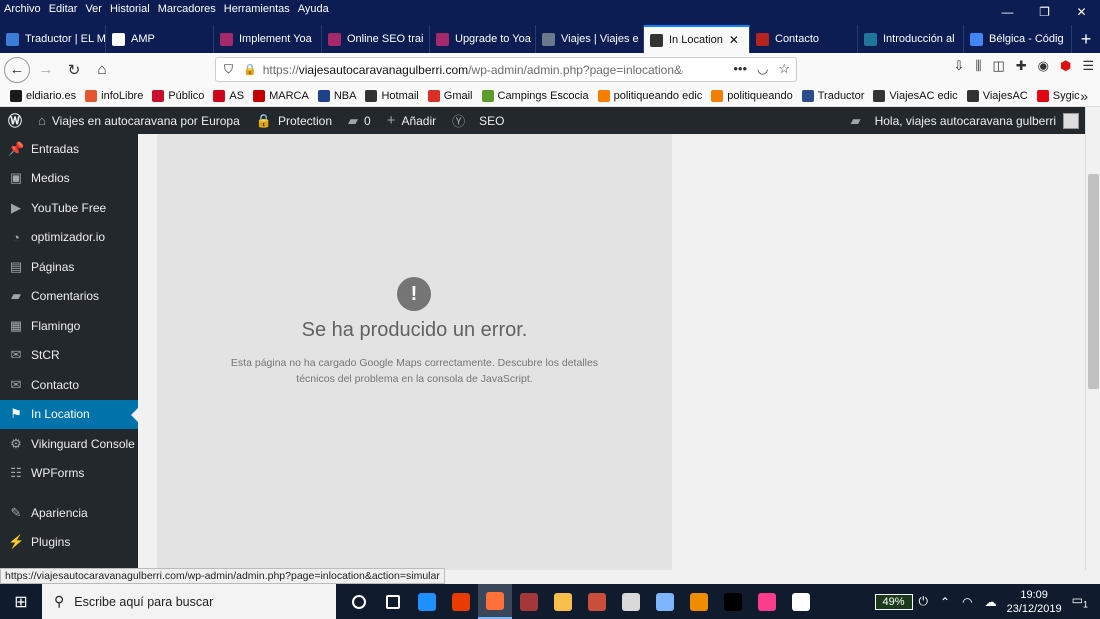 Image resolution: width=1100 pixels, height=619 pixels. Describe the element at coordinates (911, 39) in the screenshot. I see `tab-introduccion: Introducción al` at that location.